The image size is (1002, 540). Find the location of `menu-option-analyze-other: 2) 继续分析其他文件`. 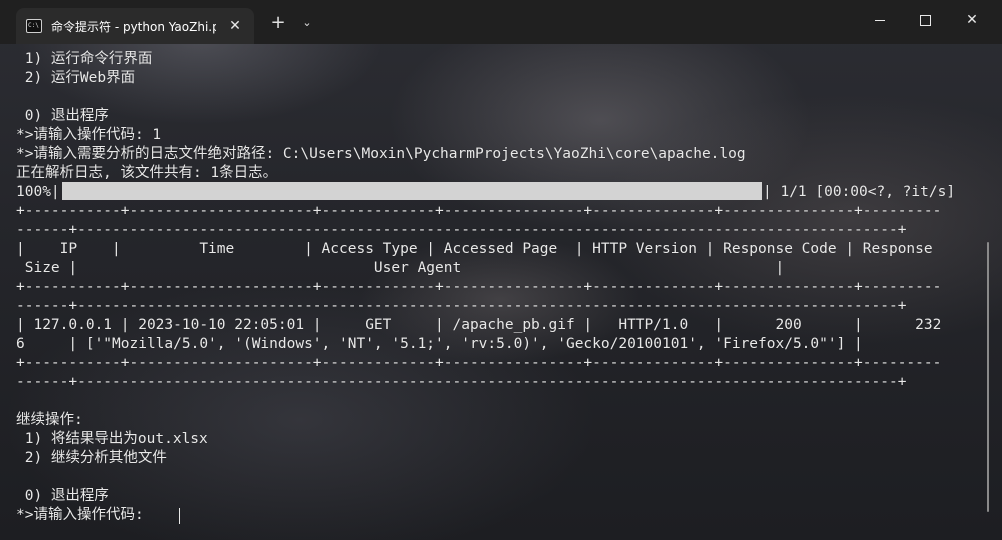

menu-option-analyze-other: 2) 继续分析其他文件 is located at coordinates (91, 458).